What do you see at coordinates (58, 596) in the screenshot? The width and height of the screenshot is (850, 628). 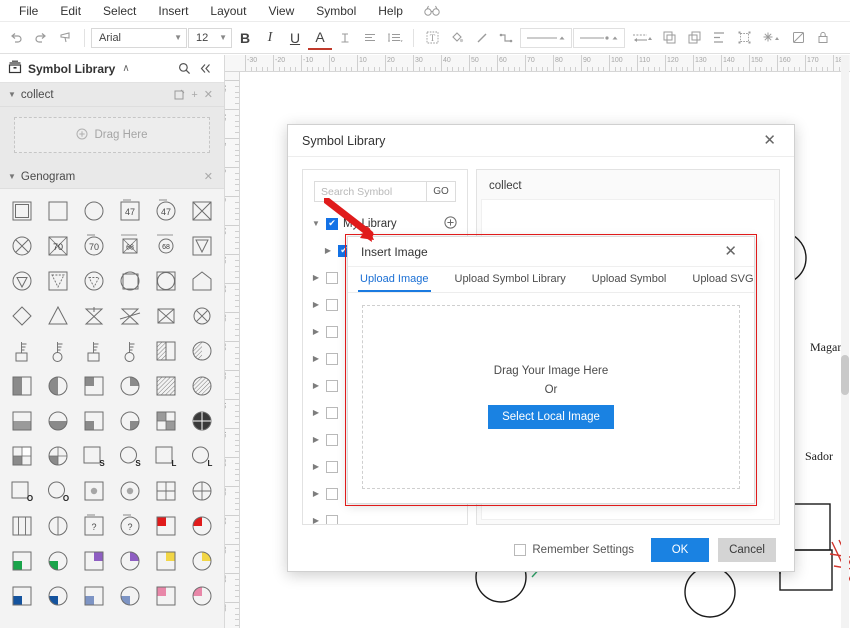 I see `palette-symbol-circle-fill-bottomleft-blue` at bounding box center [58, 596].